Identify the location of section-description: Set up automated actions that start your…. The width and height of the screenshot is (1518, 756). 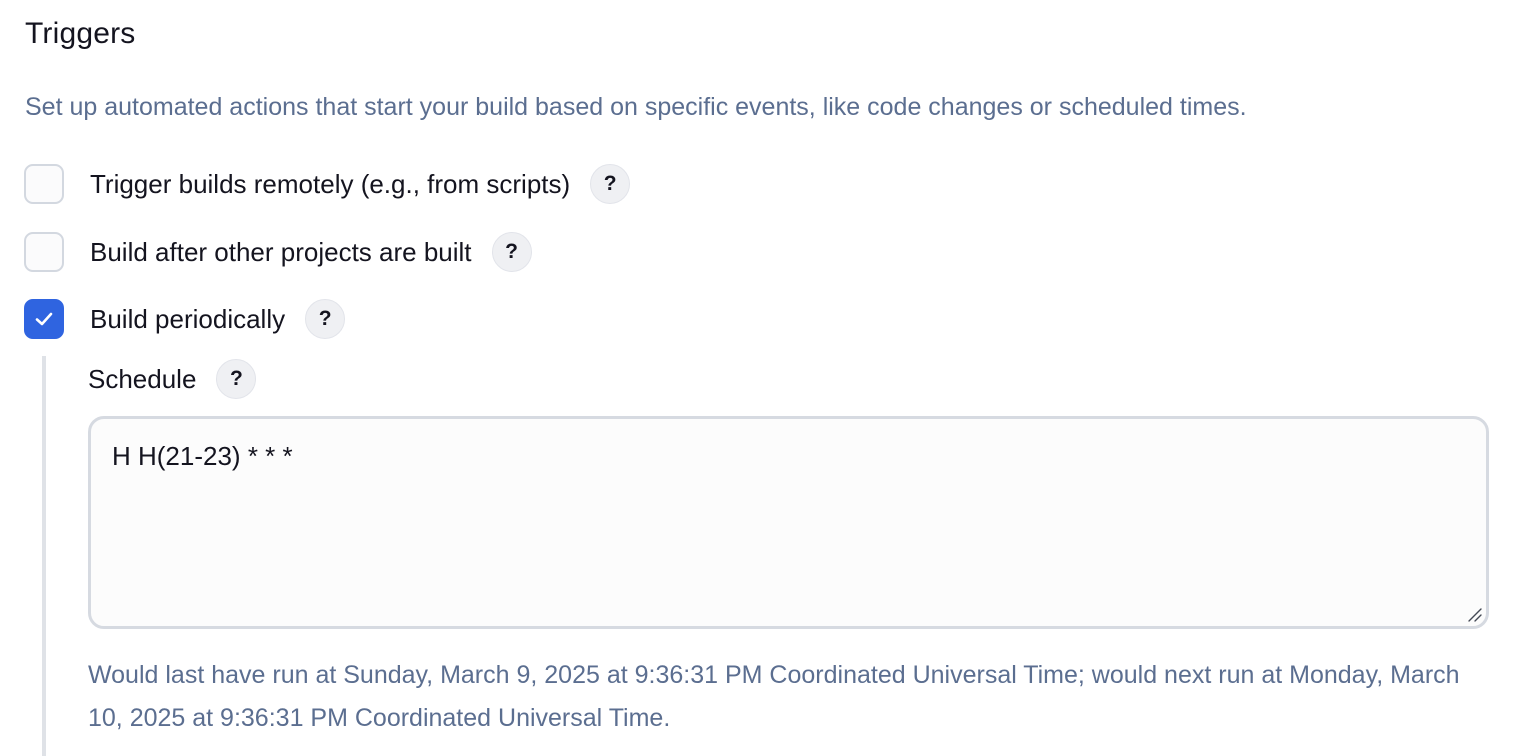
(636, 107).